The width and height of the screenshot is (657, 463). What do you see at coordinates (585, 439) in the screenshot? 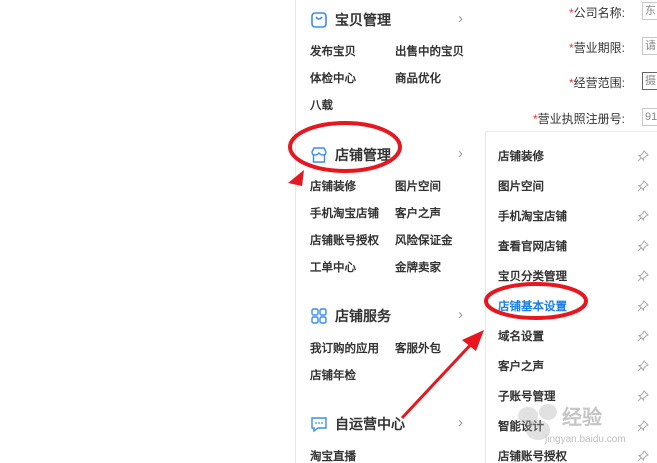
I see `watermark-sub: jingyan.baidu.com` at bounding box center [585, 439].